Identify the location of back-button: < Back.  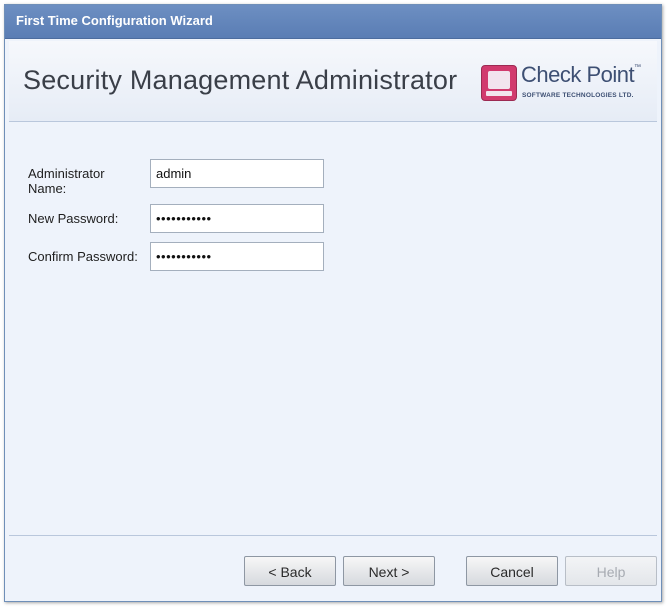
(290, 571).